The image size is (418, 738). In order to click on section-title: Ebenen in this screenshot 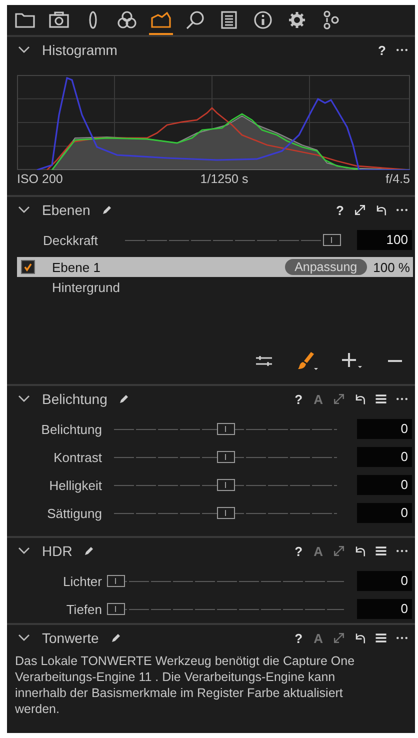, I will do `click(66, 210)`.